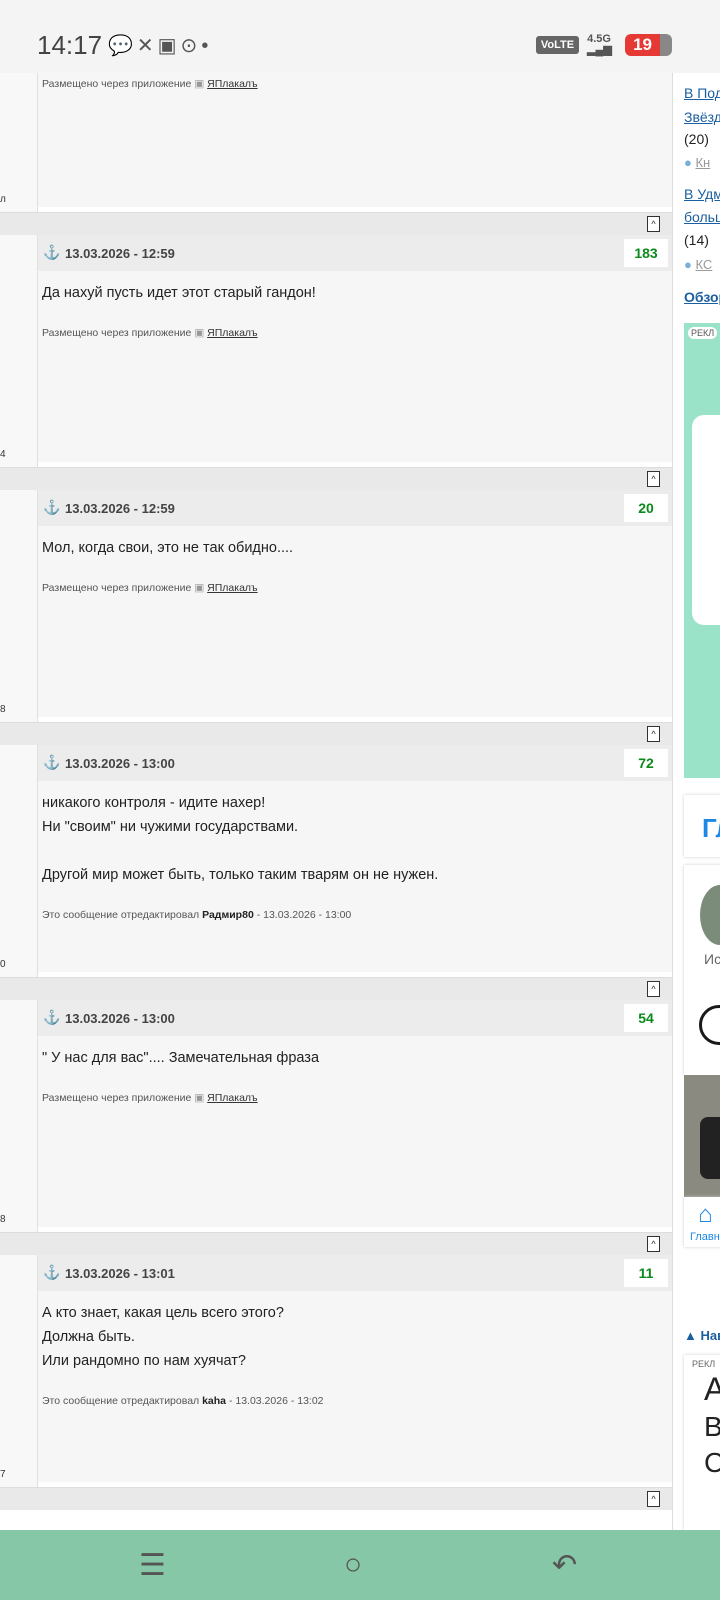 This screenshot has width=720, height=1600. I want to click on editor-name: Радмир80, so click(228, 915).